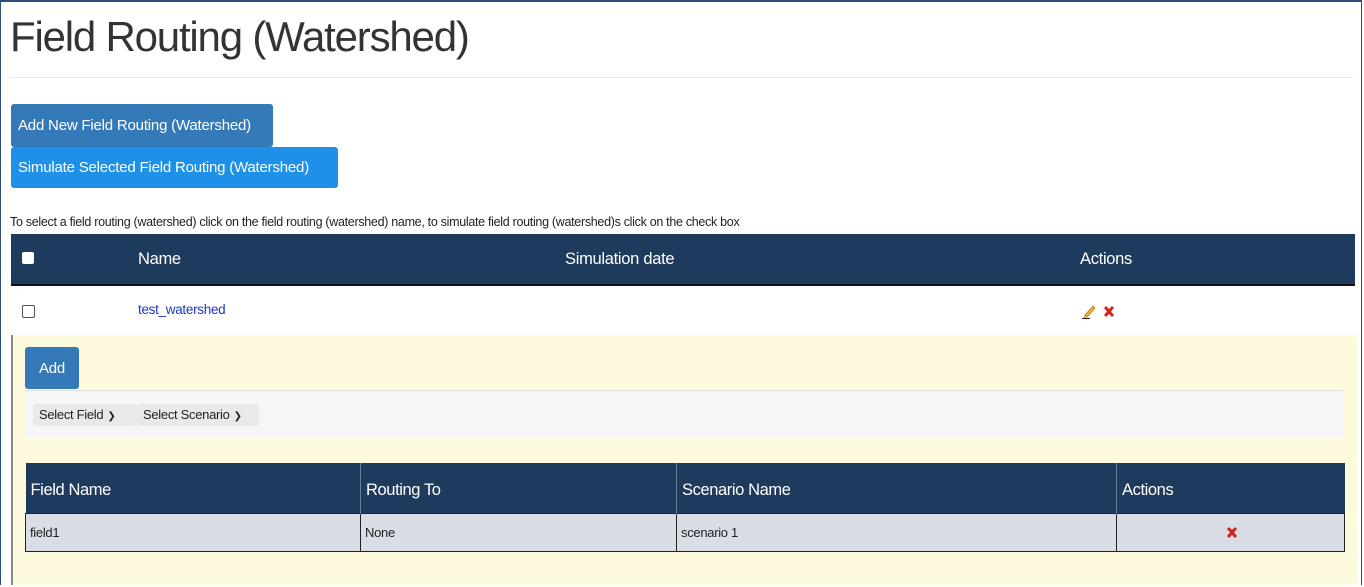 Image resolution: width=1364 pixels, height=587 pixels. What do you see at coordinates (28, 311) in the screenshot?
I see `row-checkbox` at bounding box center [28, 311].